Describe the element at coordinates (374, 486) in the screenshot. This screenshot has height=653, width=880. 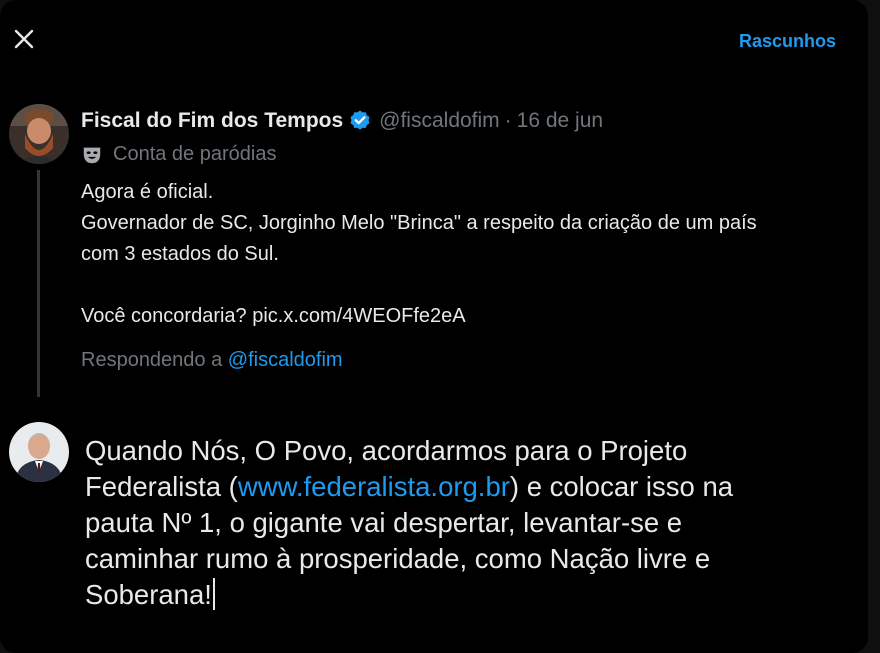
I see `federalista-link: www.federalista.org.br` at that location.